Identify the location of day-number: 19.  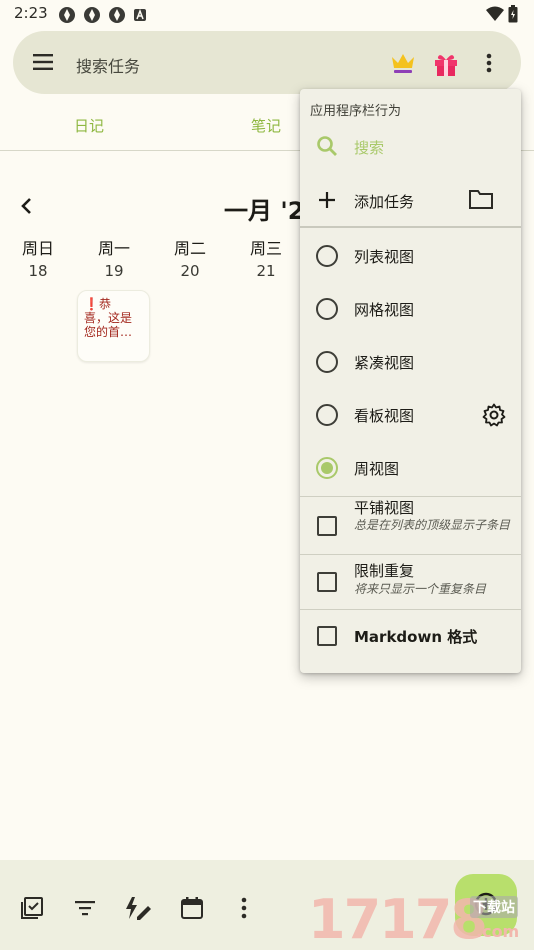
(114, 271).